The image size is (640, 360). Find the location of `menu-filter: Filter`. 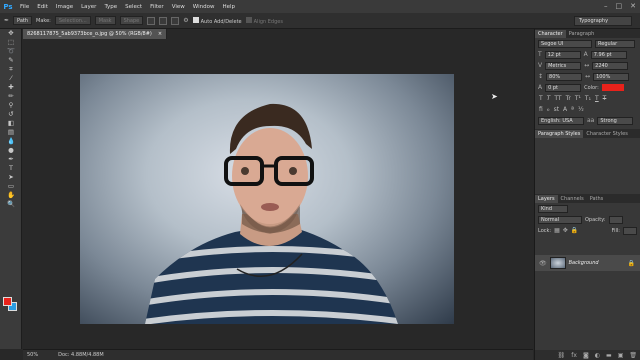

menu-filter: Filter is located at coordinates (157, 7).